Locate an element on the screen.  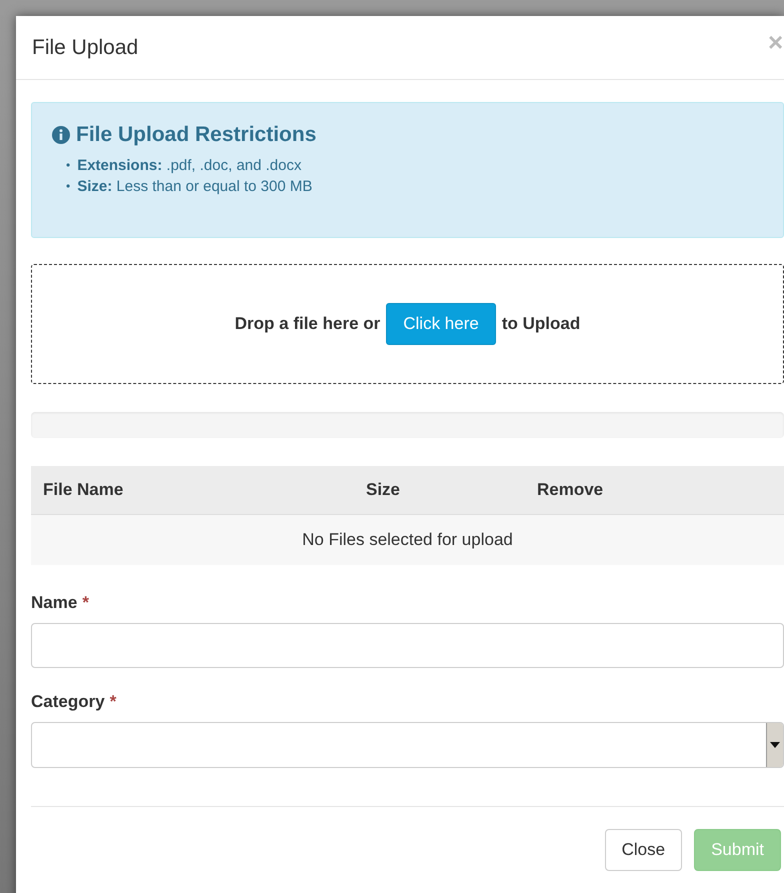
column-header: Size is located at coordinates (384, 490).